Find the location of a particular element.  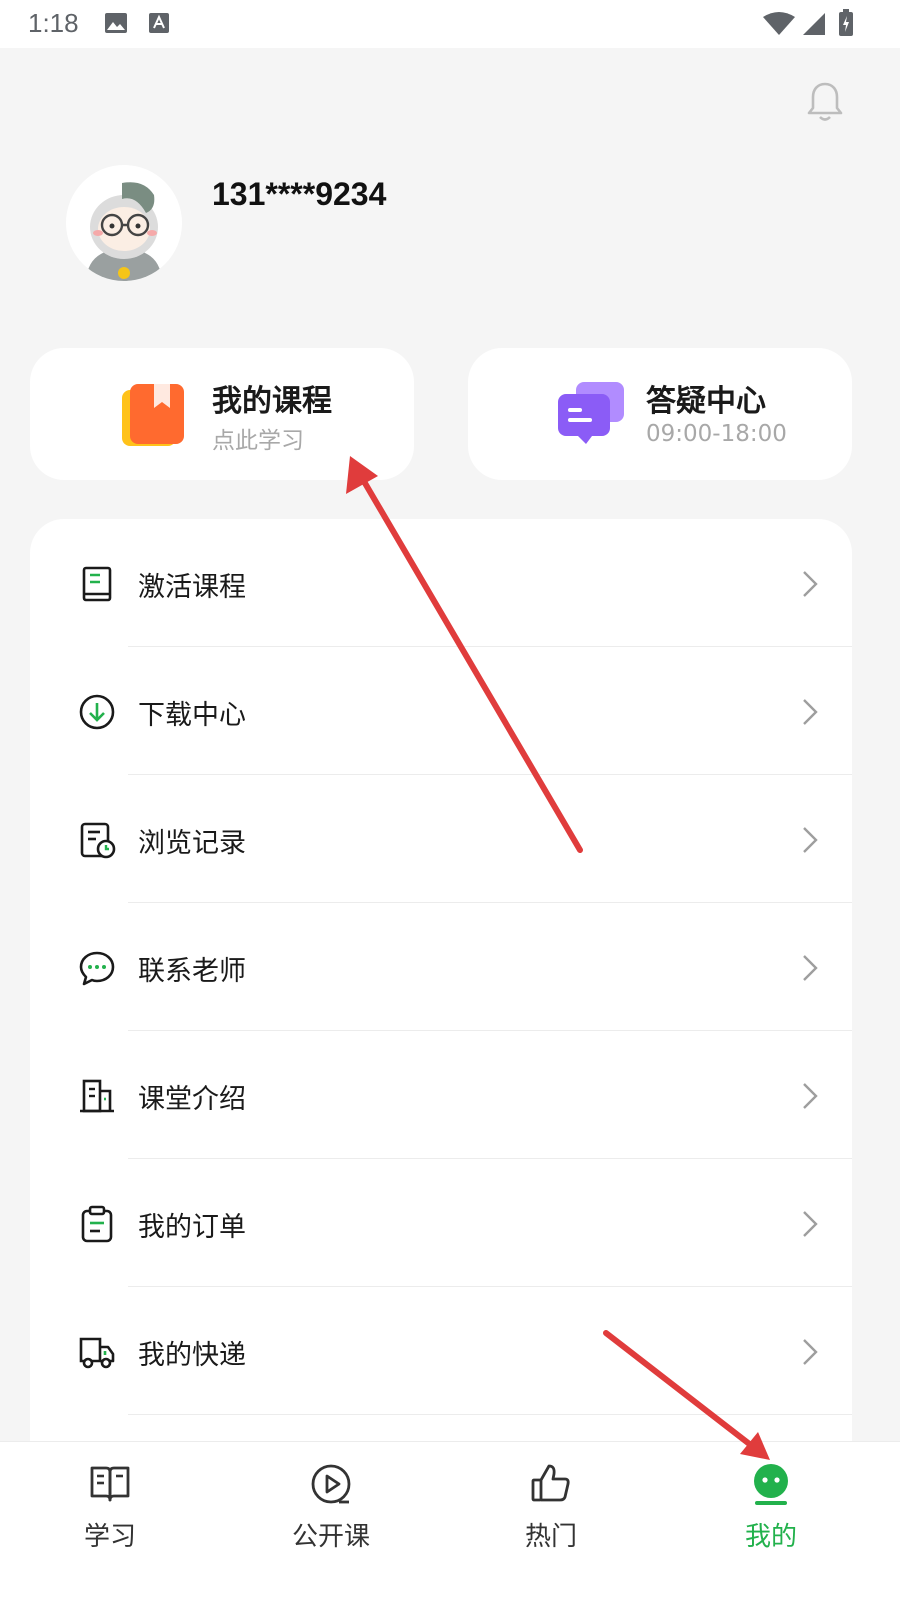

menu-label: 激活课程 is located at coordinates (192, 587).